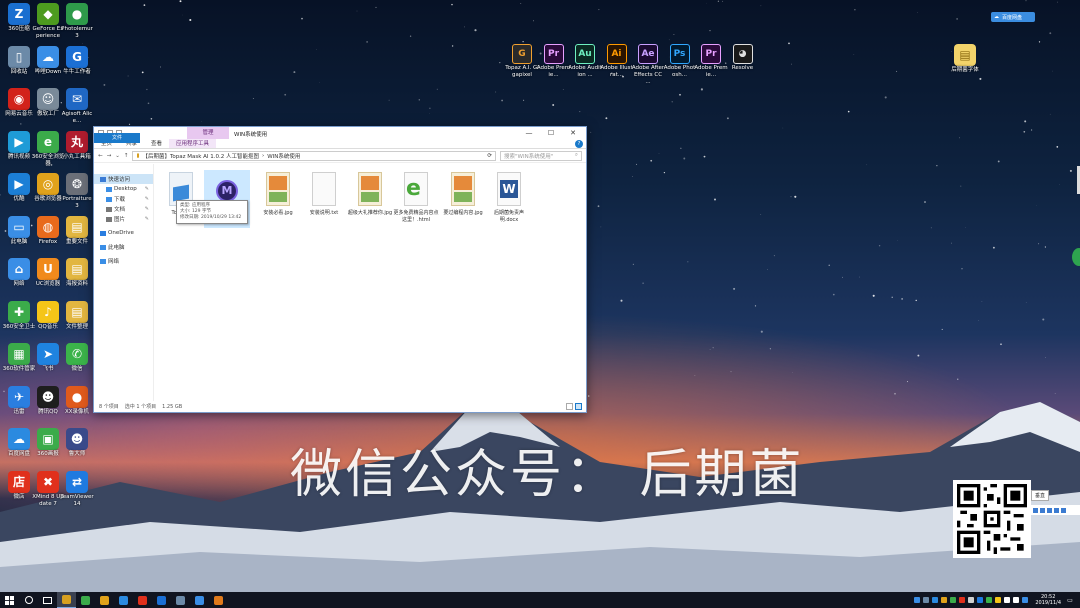 The height and width of the screenshot is (608, 1080). I want to click on back-arrow-icon: ←, so click(100, 156).